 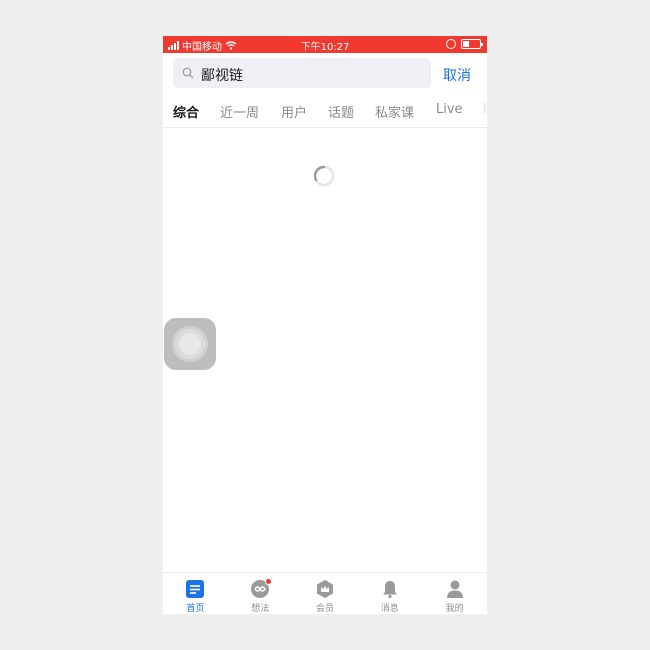 I want to click on nav-item-membership: 会员, so click(x=325, y=593).